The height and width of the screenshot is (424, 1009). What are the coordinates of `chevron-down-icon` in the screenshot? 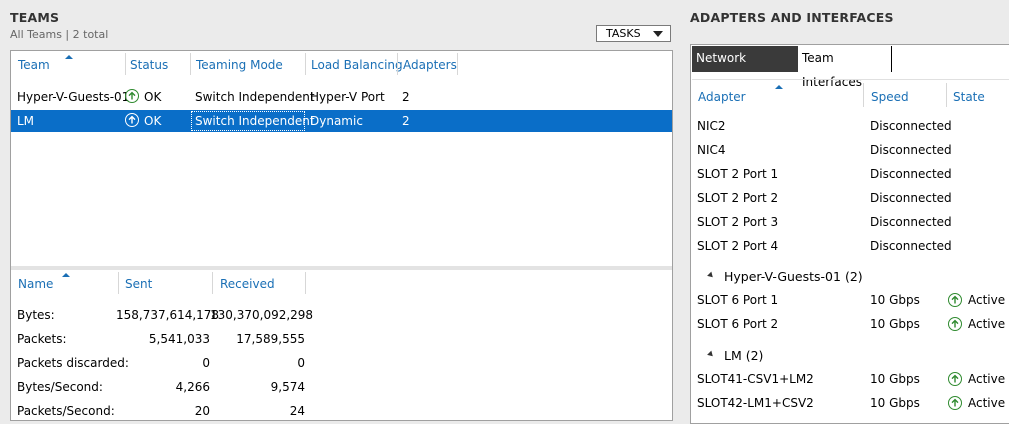 It's located at (658, 34).